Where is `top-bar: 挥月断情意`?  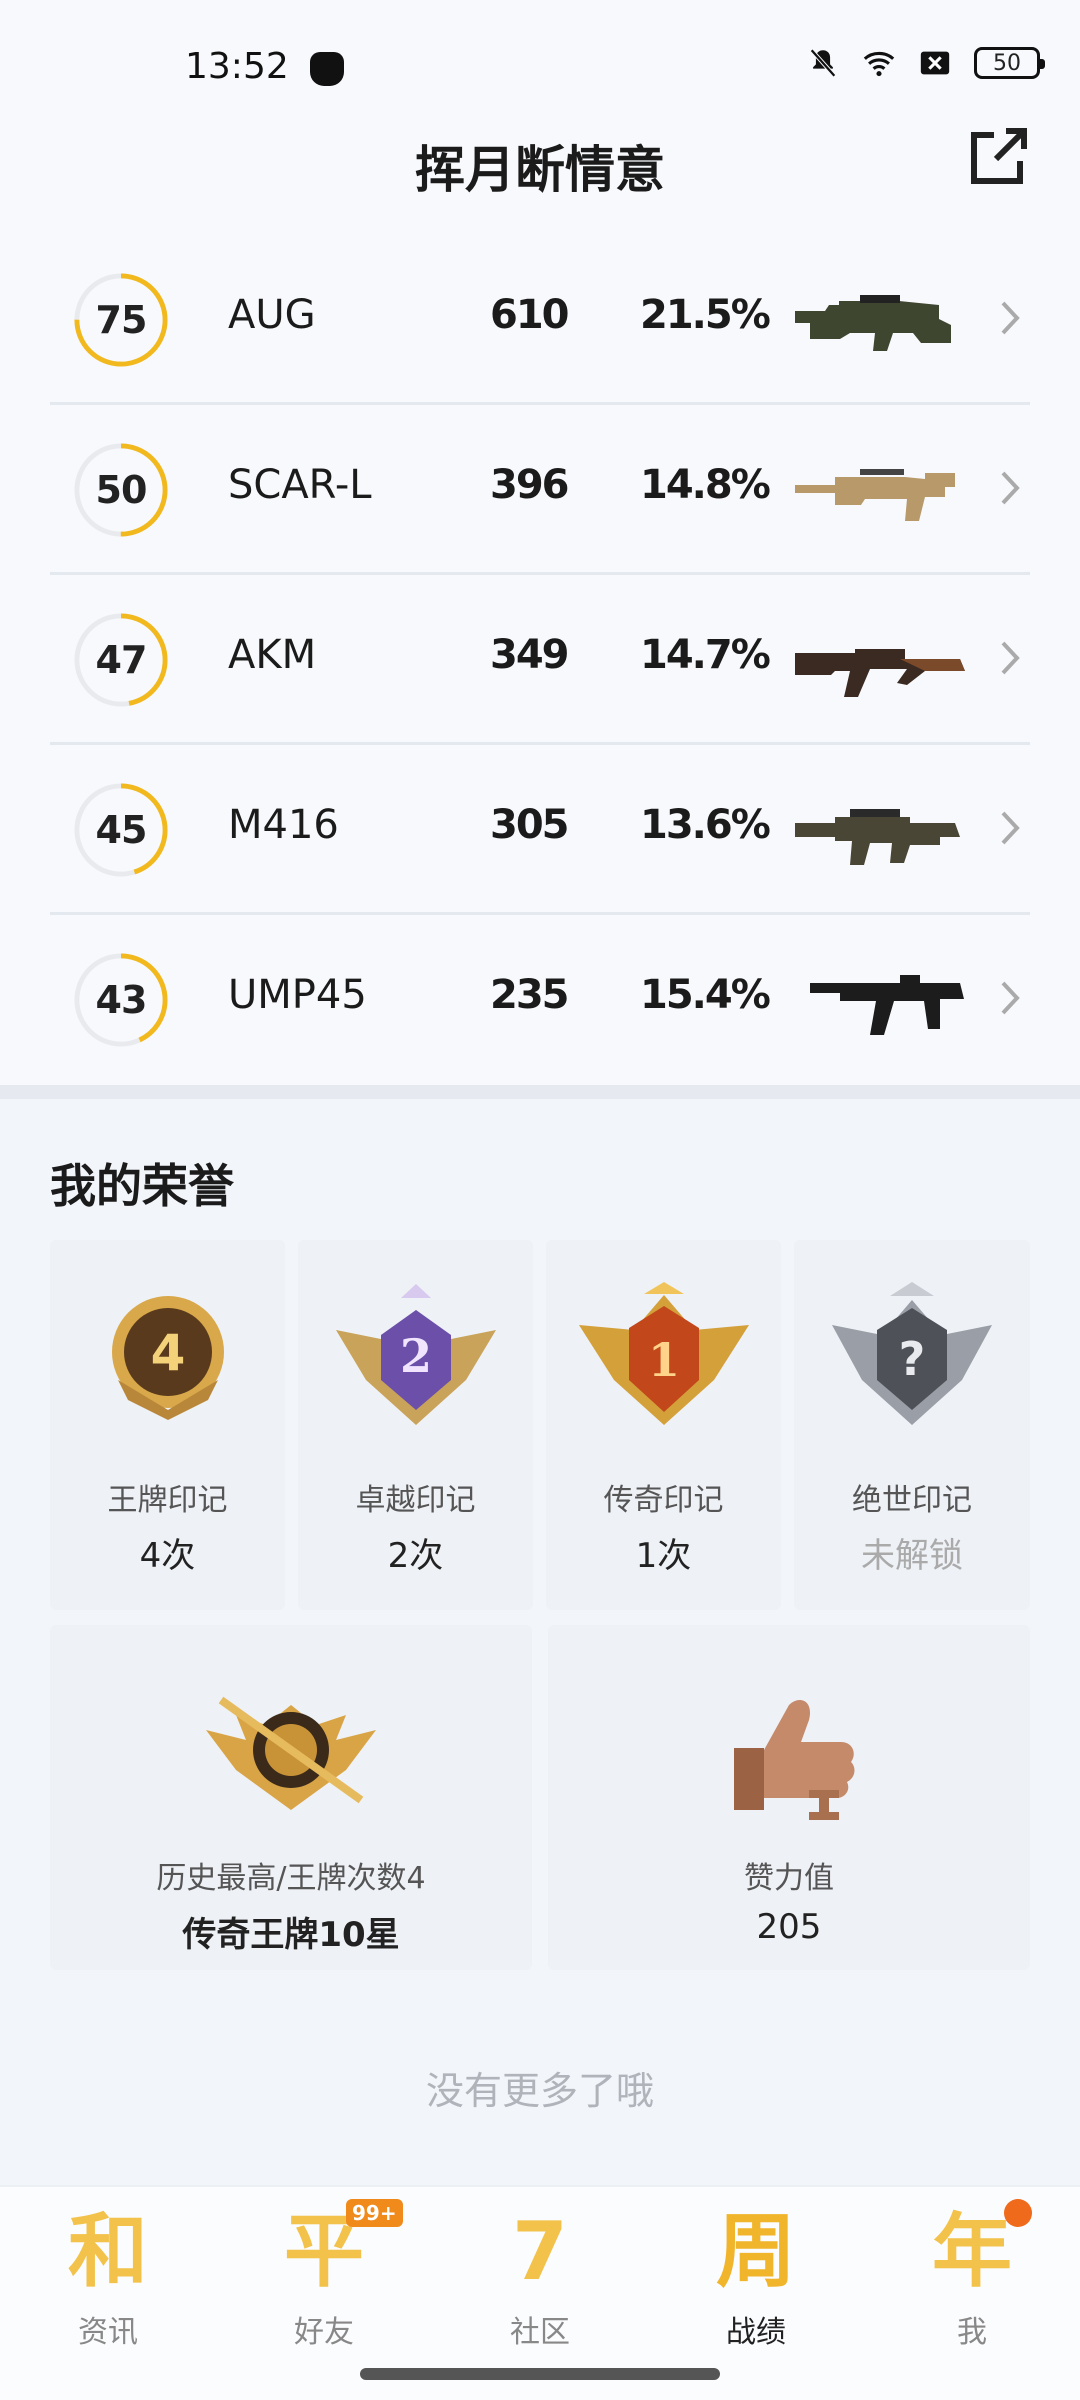
top-bar: 挥月断情意 is located at coordinates (540, 177).